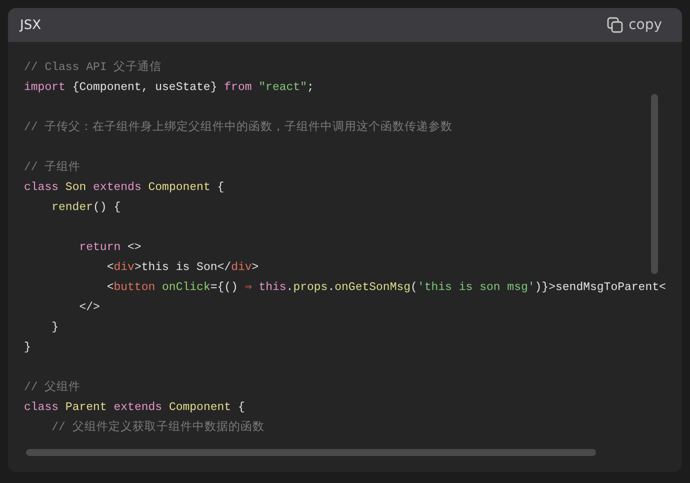 The image size is (690, 483). What do you see at coordinates (182, 268) in the screenshot?
I see `code-line: <div>this is Son</div>` at bounding box center [182, 268].